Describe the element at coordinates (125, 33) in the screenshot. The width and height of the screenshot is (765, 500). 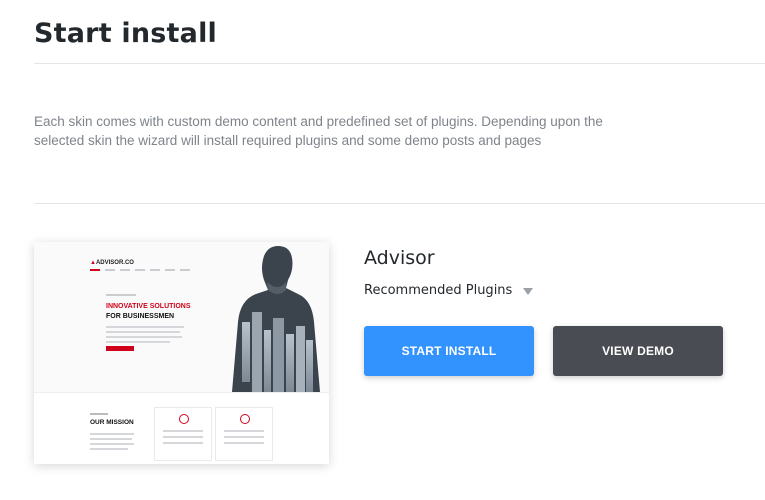
I see `page-title: Start install` at that location.